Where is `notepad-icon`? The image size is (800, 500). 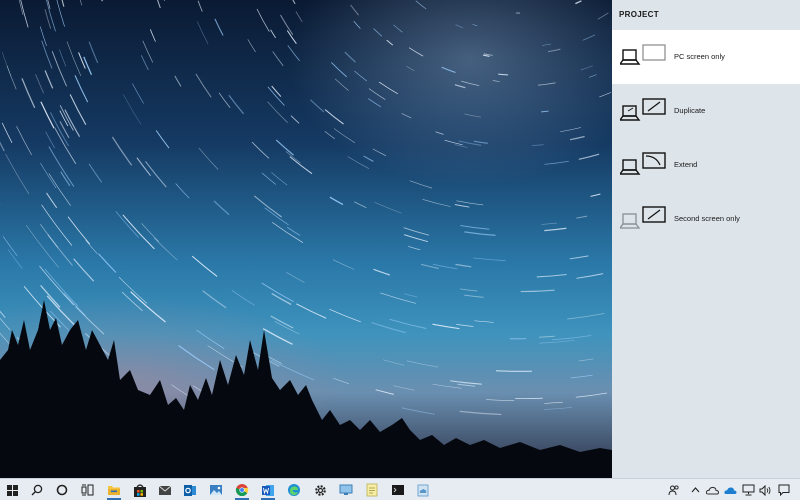
notepad-icon is located at coordinates (372, 490).